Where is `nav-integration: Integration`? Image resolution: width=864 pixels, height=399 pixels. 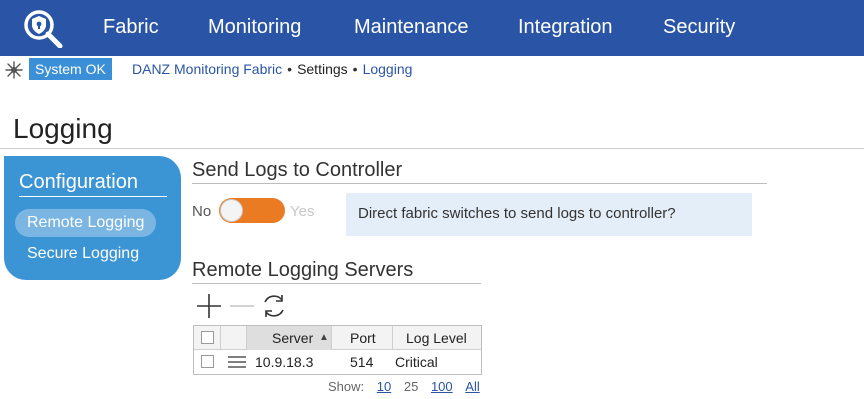 nav-integration: Integration is located at coordinates (565, 27).